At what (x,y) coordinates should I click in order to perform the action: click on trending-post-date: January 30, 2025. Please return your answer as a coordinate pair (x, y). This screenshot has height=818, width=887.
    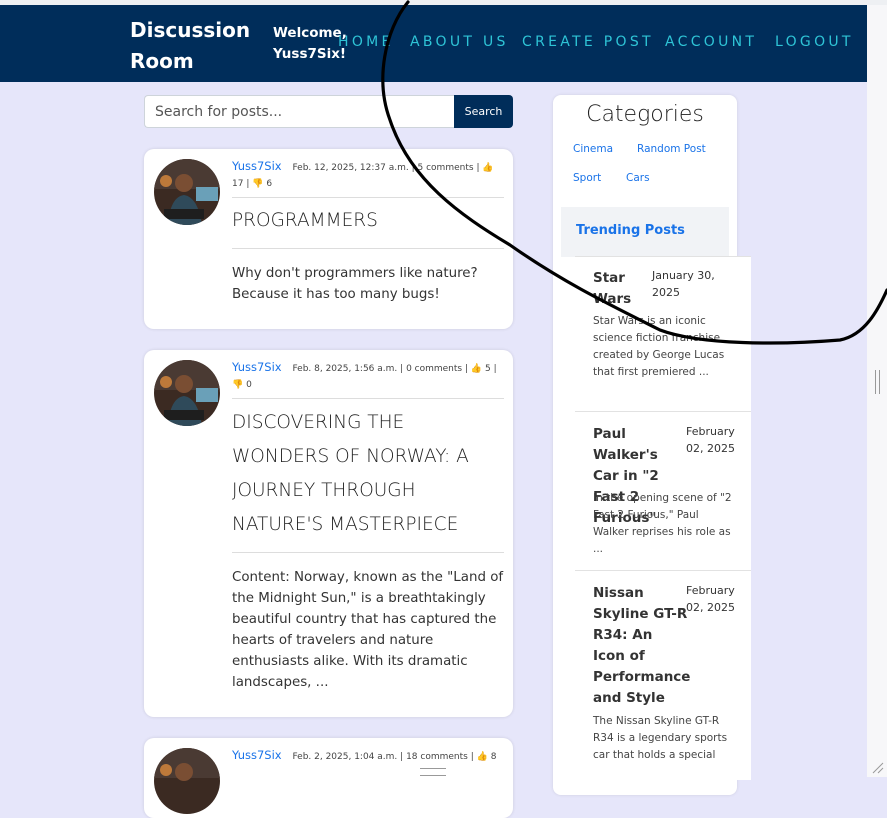
    Looking at the image, I should click on (683, 284).